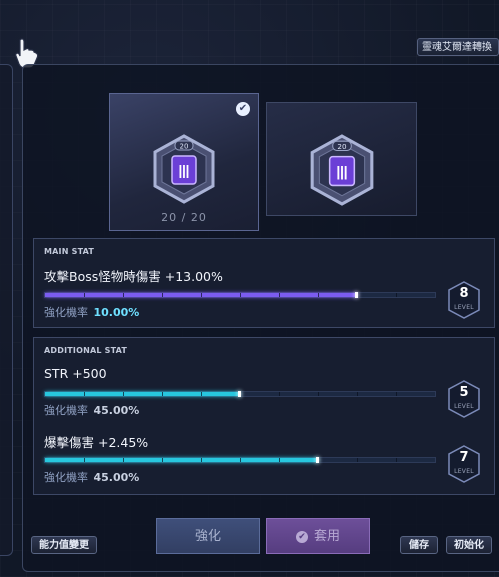  I want to click on additional-stat-level-number: 5, so click(464, 392).